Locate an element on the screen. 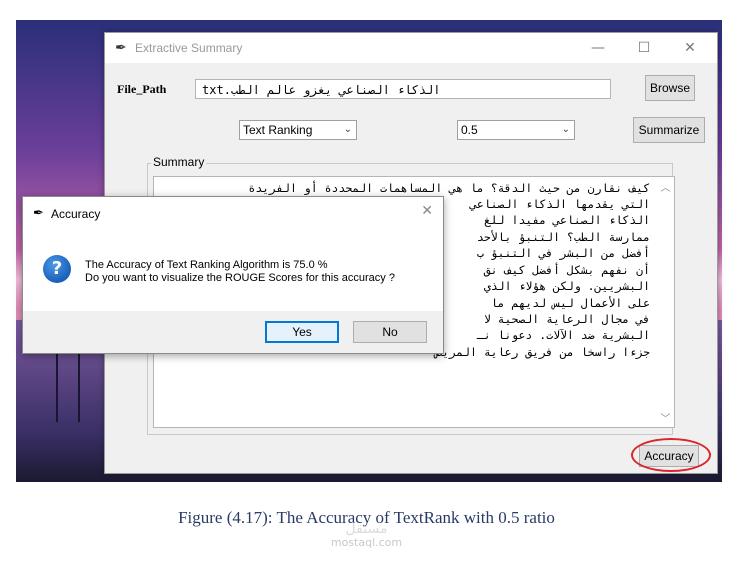 This screenshot has width=733, height=564. file-path-value: الذكاء الصناعي يغزو عالم الطب.txt is located at coordinates (321, 90).